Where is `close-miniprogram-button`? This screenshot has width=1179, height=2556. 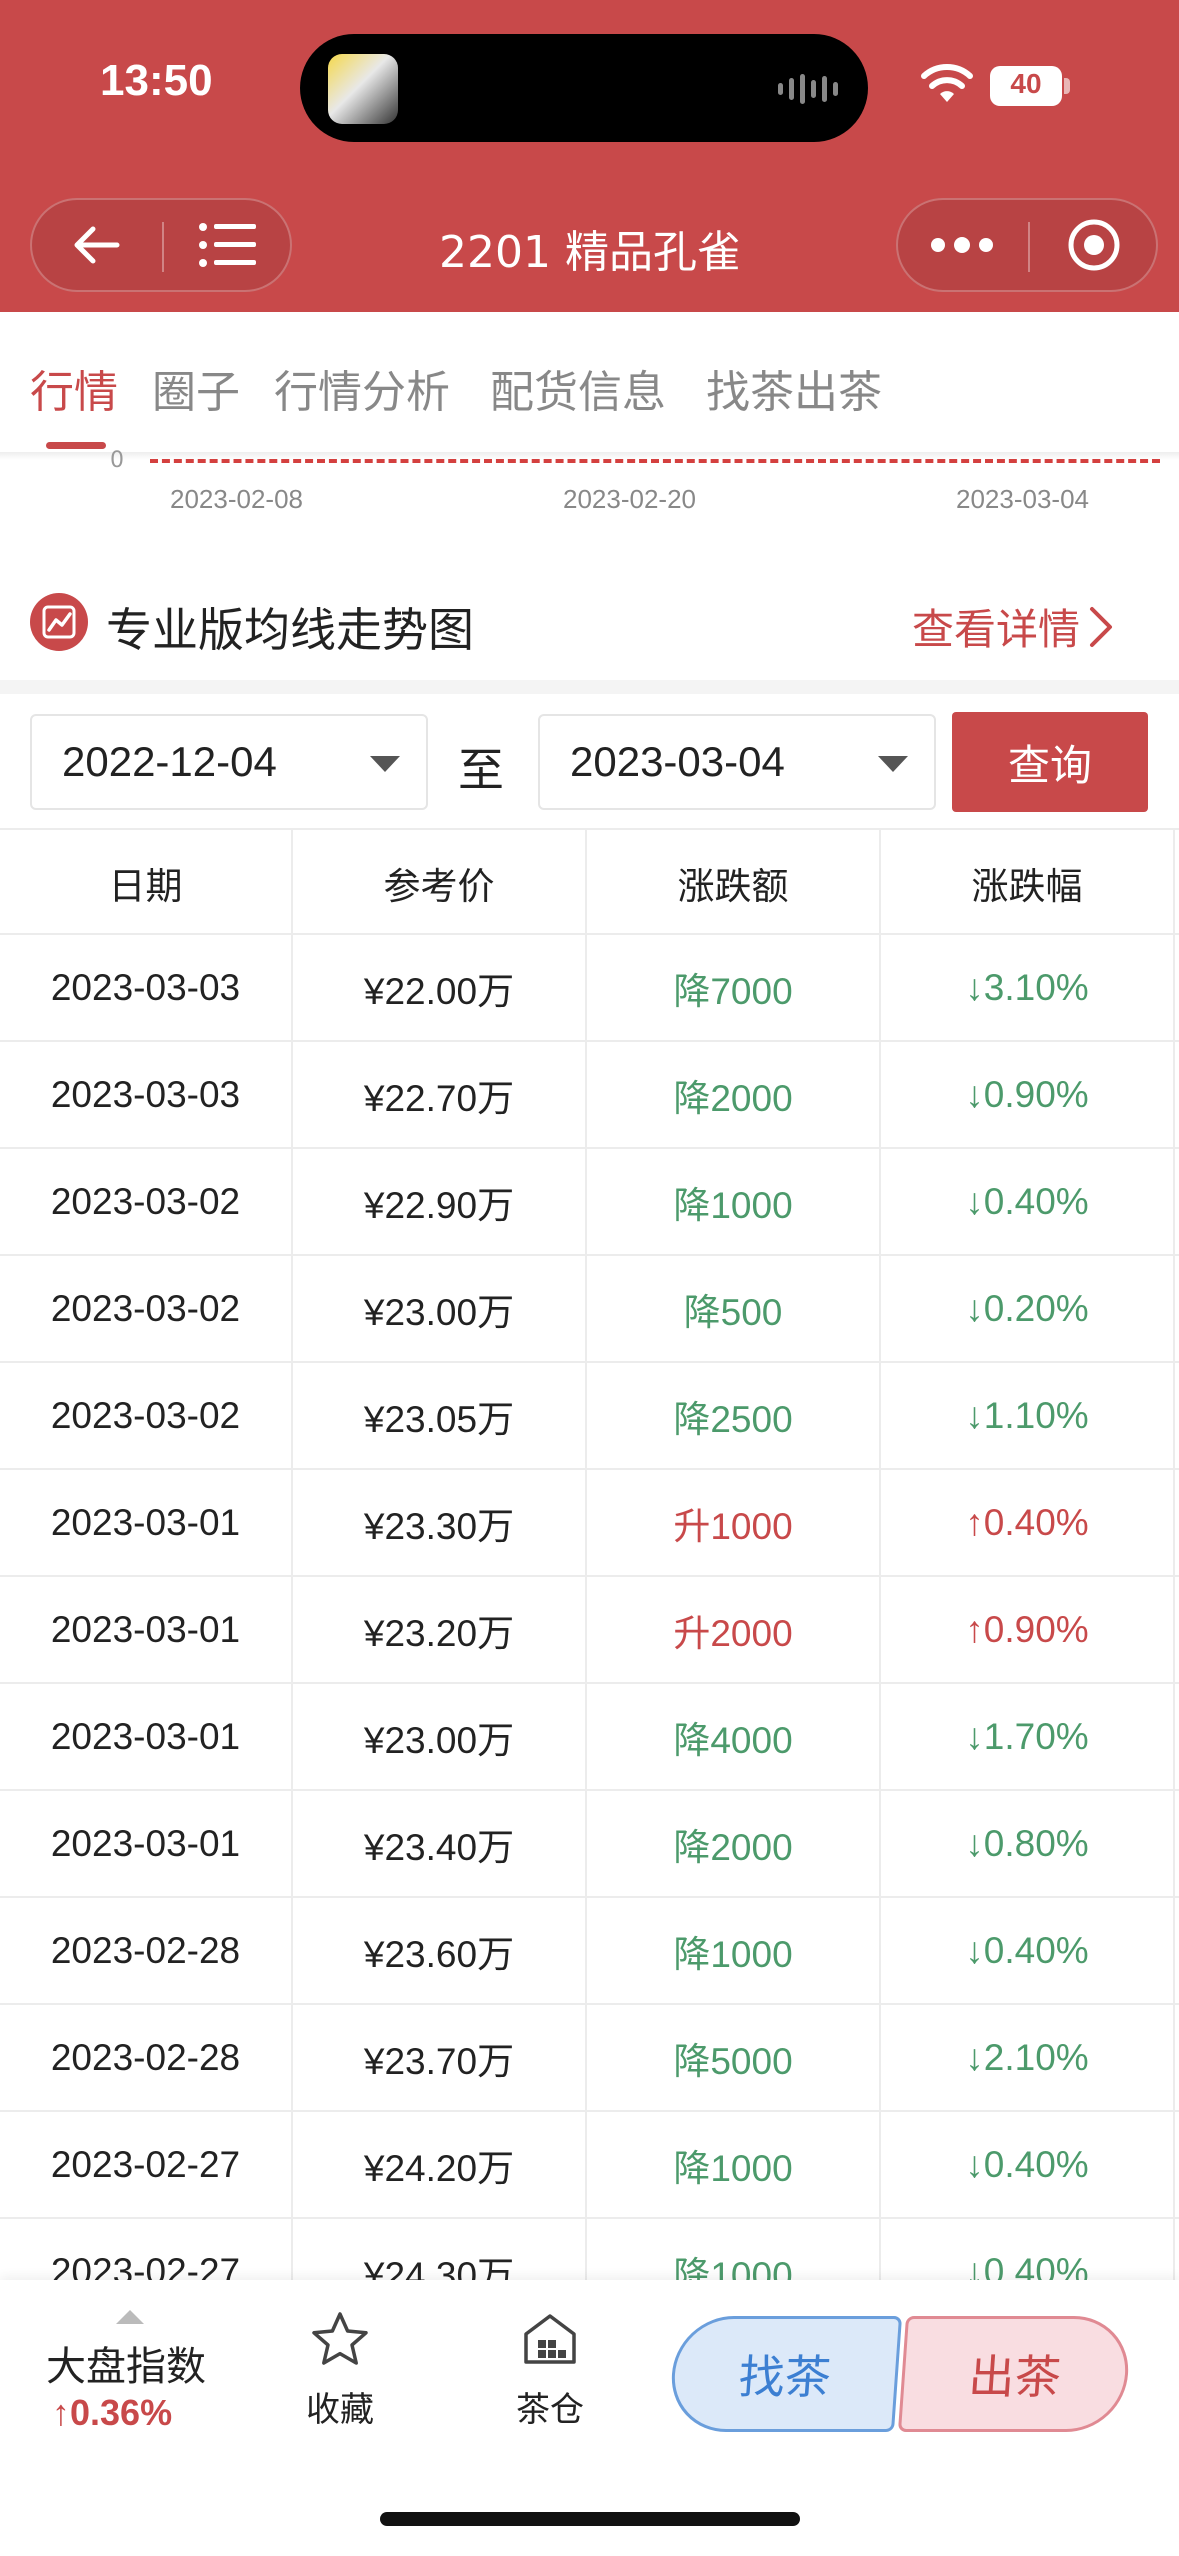 close-miniprogram-button is located at coordinates (1094, 245).